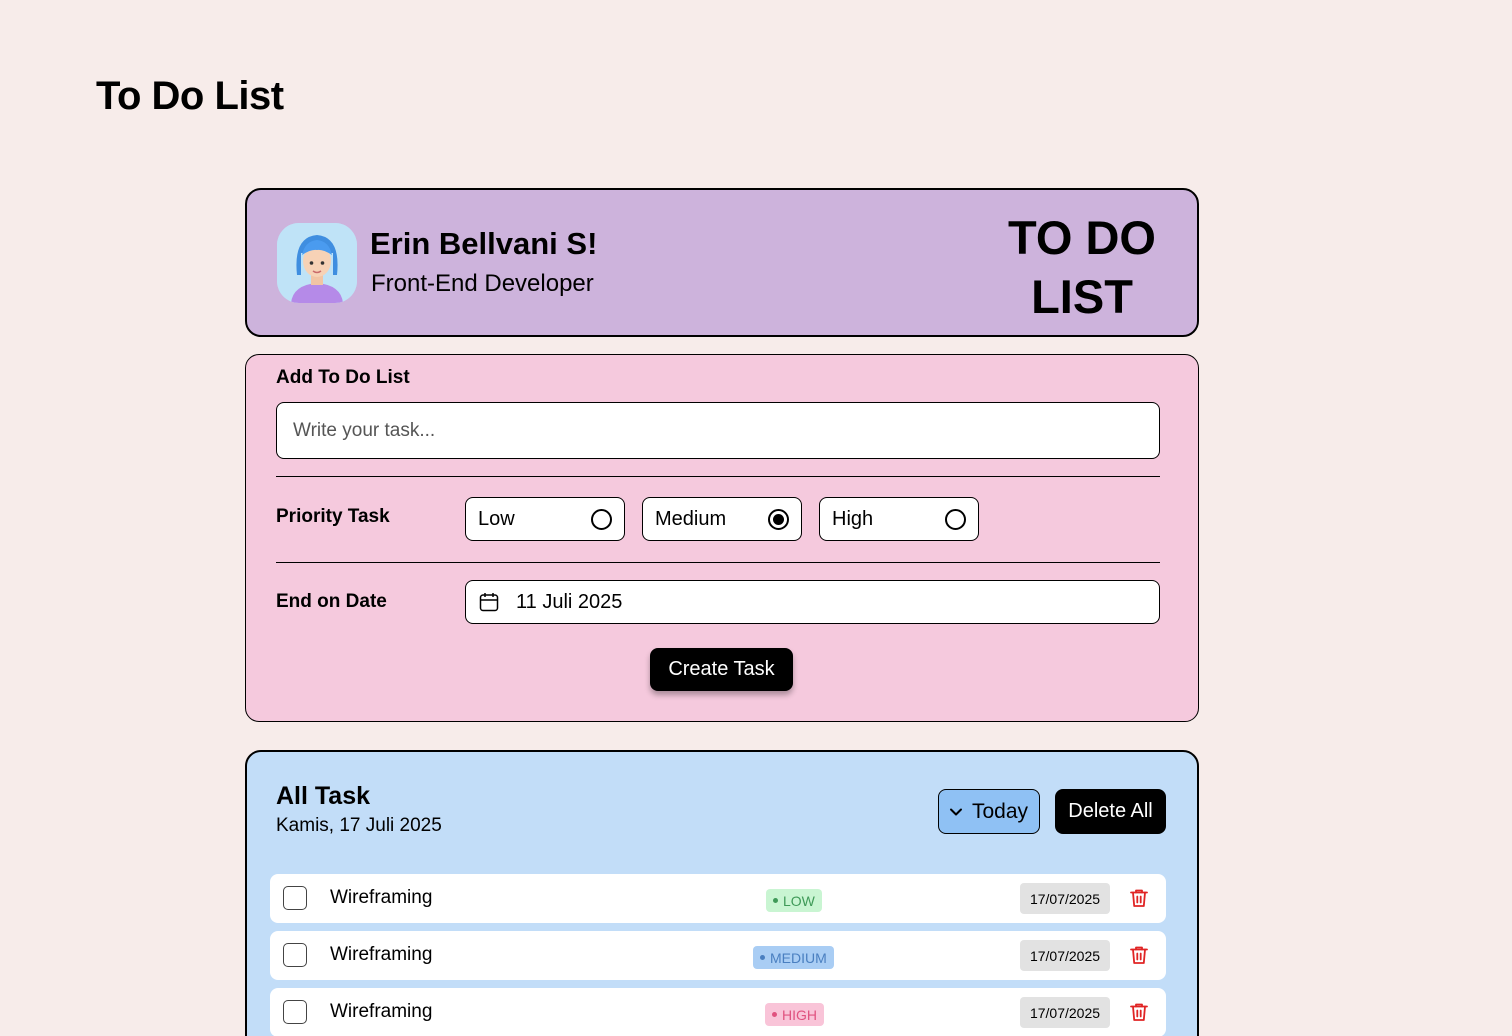 This screenshot has height=1036, width=1512. I want to click on avatar, so click(317, 263).